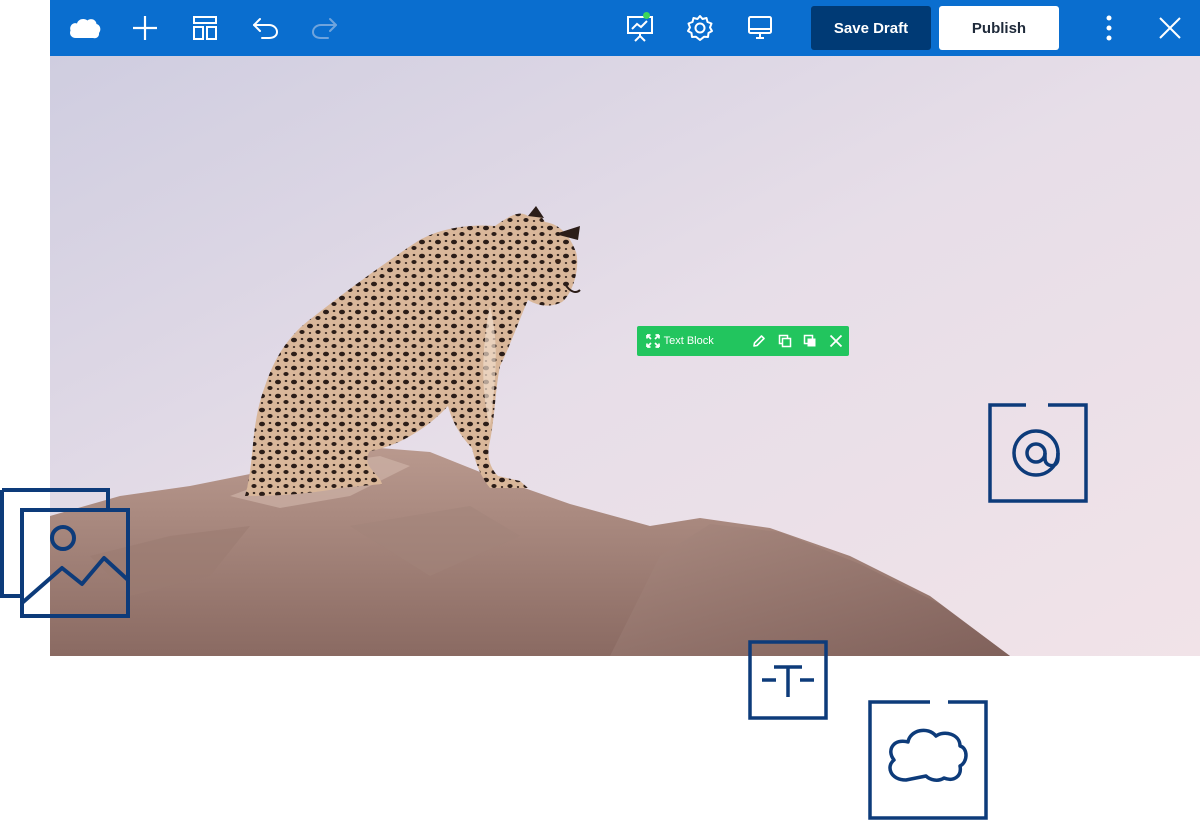 This screenshot has height=820, width=1200. What do you see at coordinates (265, 28) in the screenshot?
I see `undo-icon` at bounding box center [265, 28].